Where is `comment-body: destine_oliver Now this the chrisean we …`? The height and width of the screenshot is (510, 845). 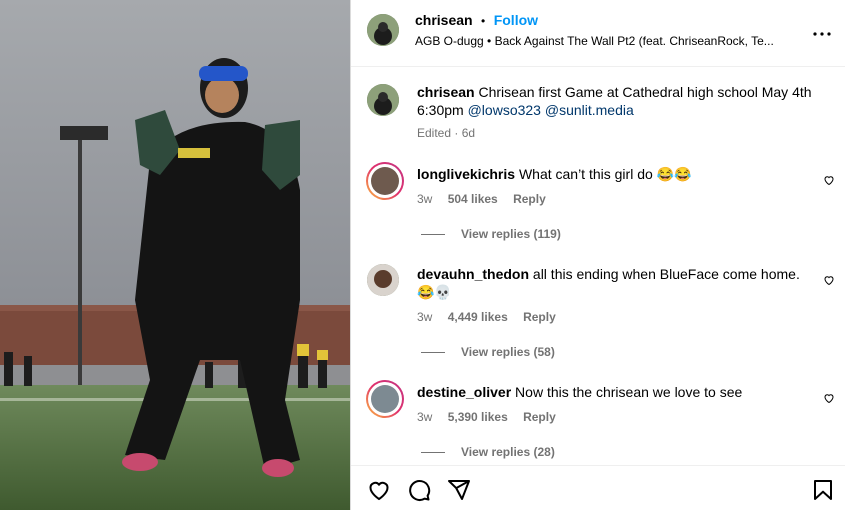 comment-body: destine_oliver Now this the chrisean we … is located at coordinates (579, 392).